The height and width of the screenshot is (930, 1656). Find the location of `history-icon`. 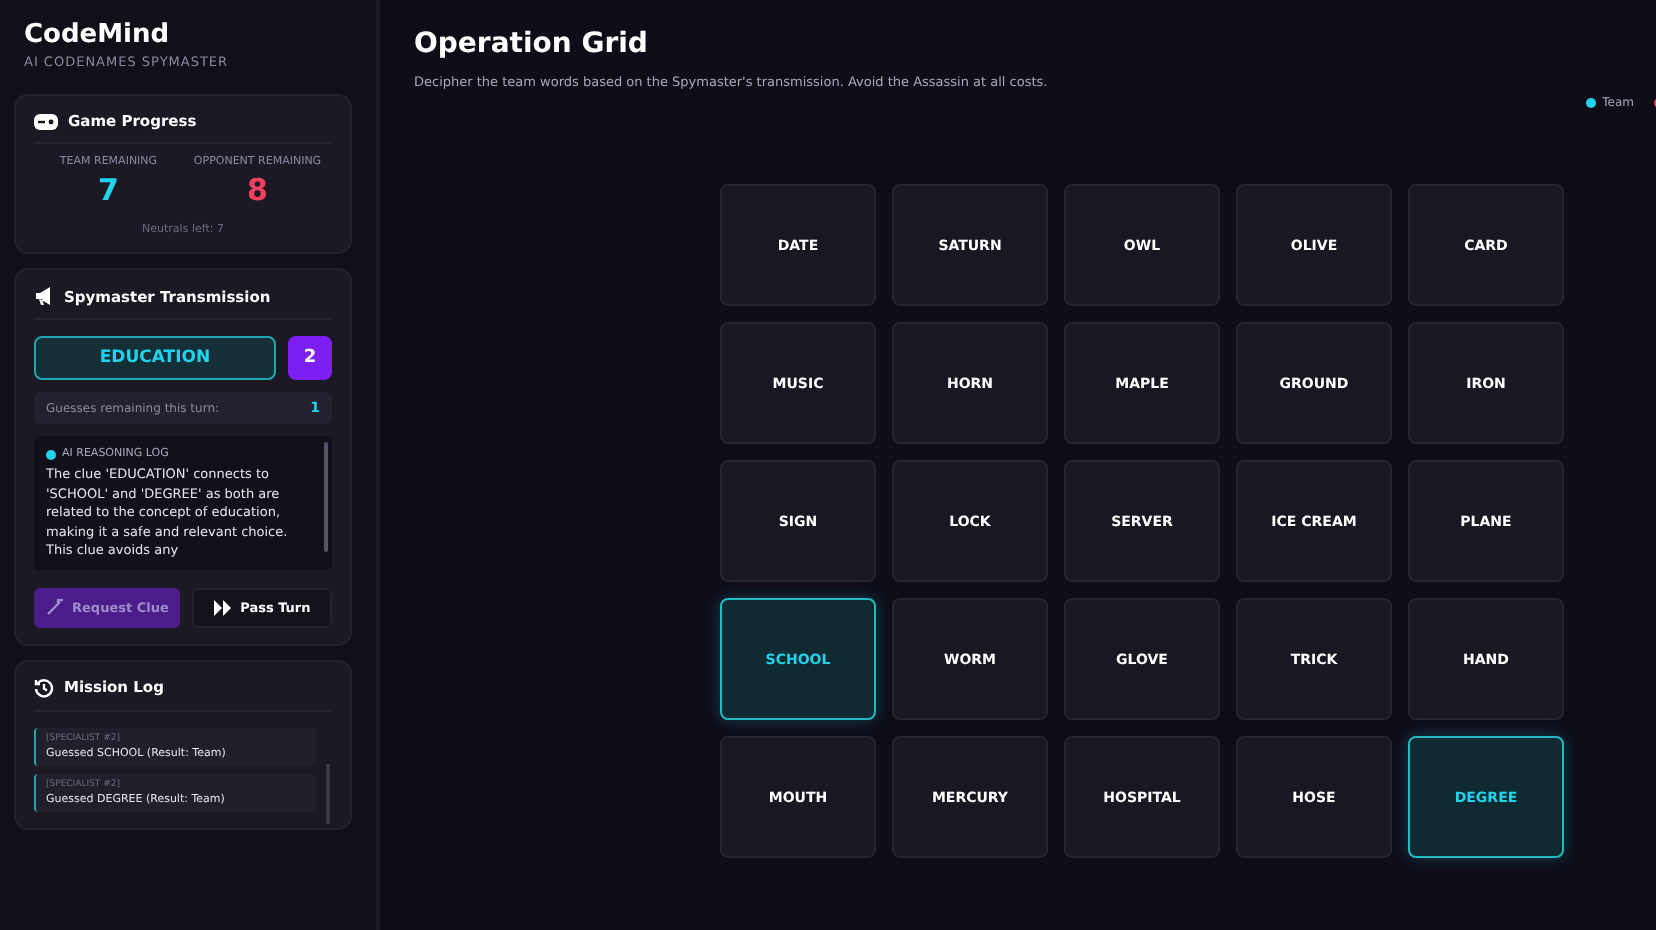

history-icon is located at coordinates (44, 687).